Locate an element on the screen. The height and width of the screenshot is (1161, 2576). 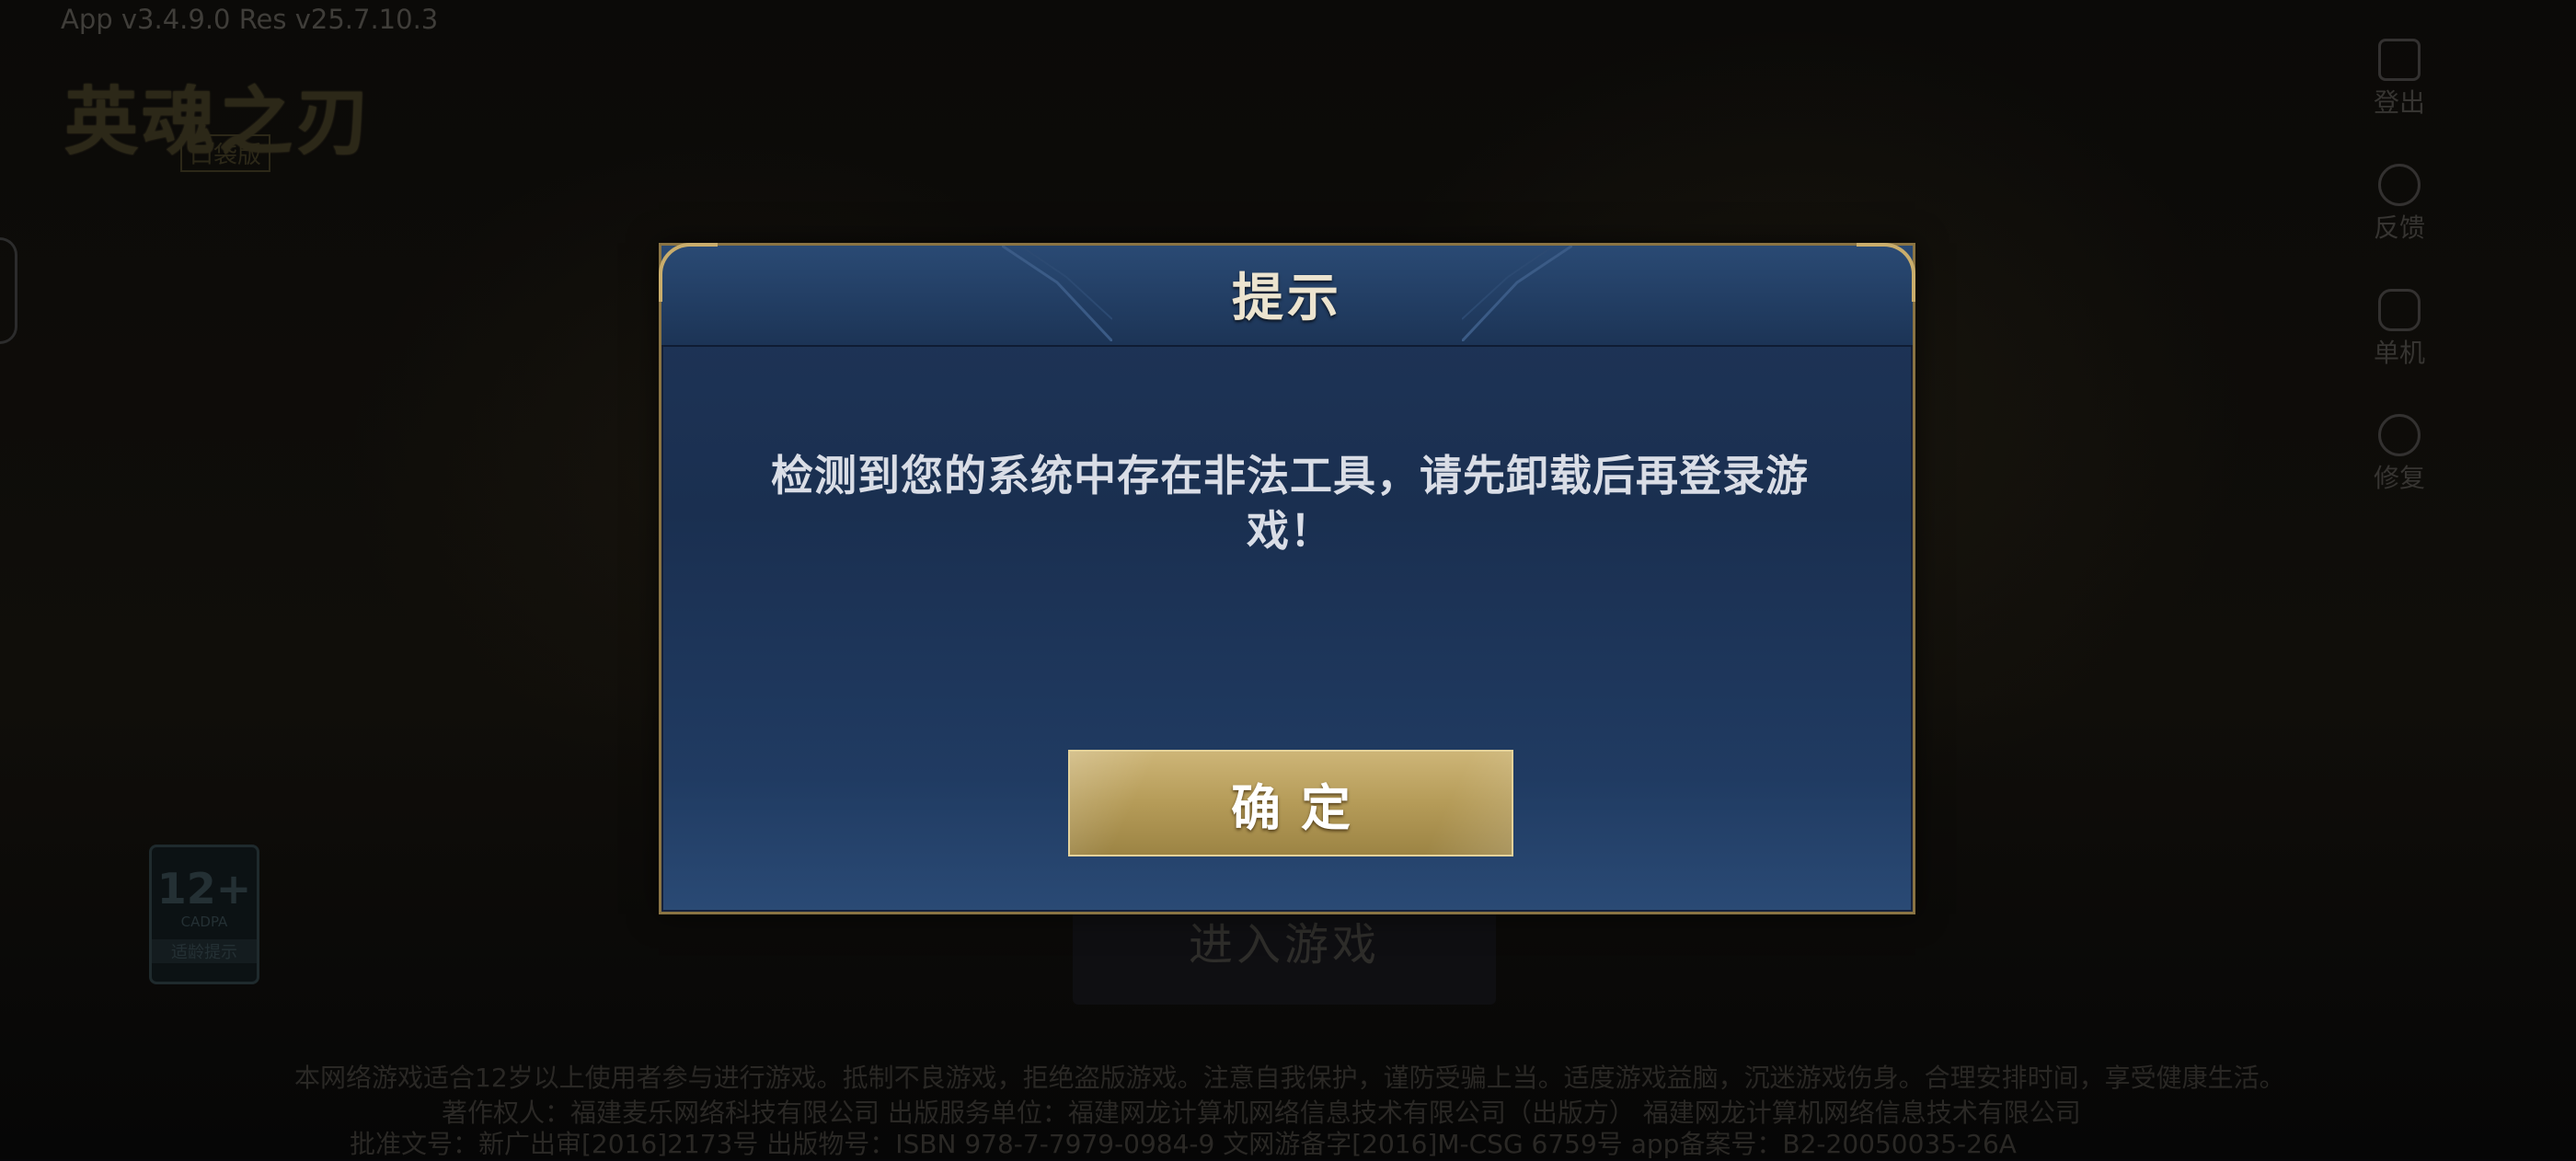
age-rating-badge: 12+ CADPA 适龄提示 is located at coordinates (204, 915).